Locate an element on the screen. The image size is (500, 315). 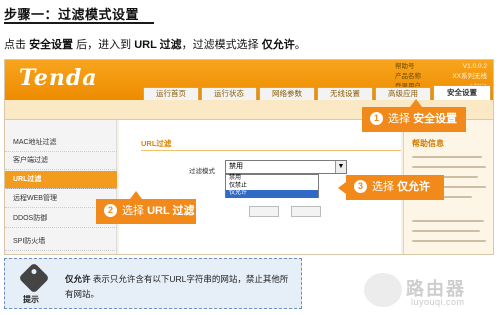
callout-select-url-filter: 2 选择 URL 过滤 is located at coordinates (146, 211).